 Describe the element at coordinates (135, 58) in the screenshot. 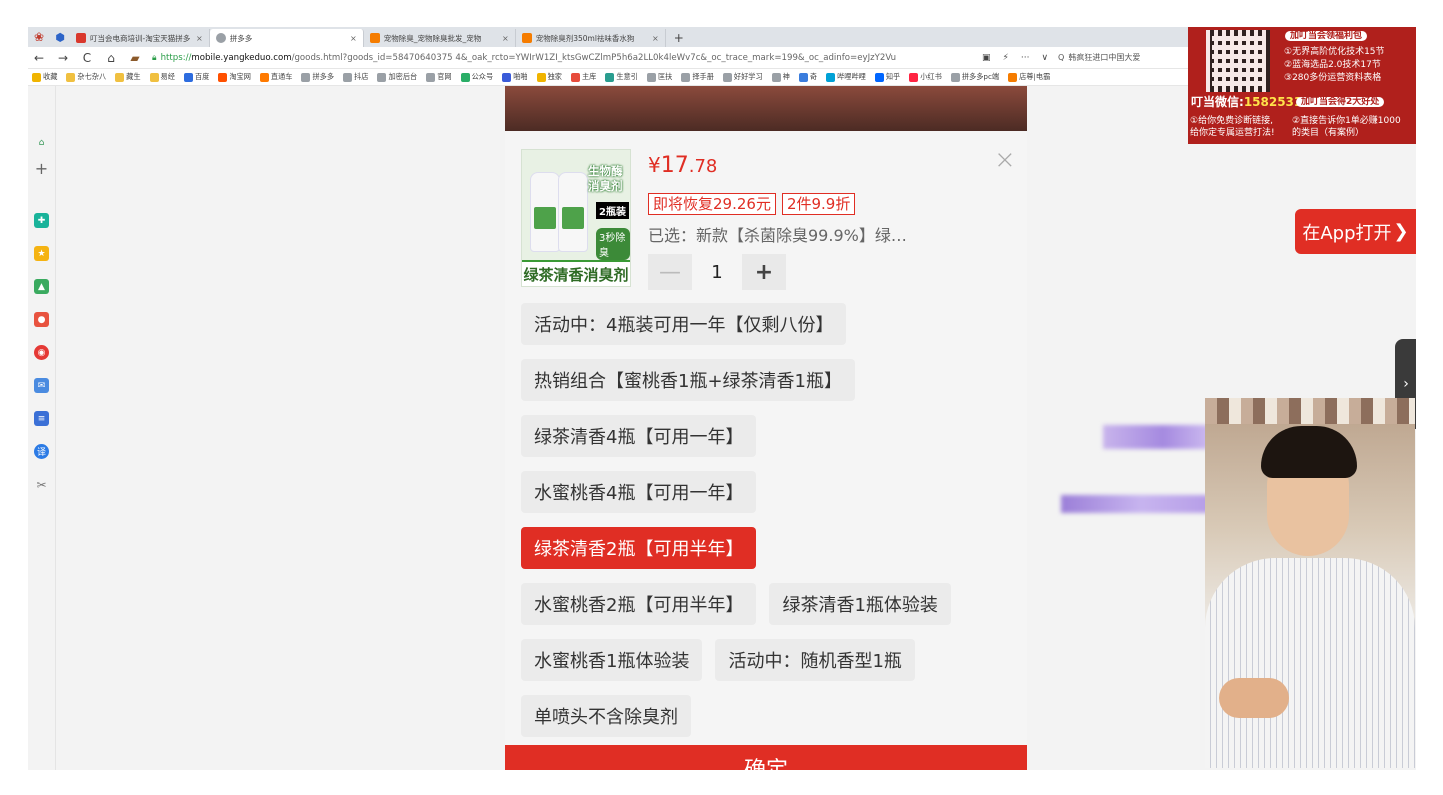

I see `extension-icon: ▰` at that location.